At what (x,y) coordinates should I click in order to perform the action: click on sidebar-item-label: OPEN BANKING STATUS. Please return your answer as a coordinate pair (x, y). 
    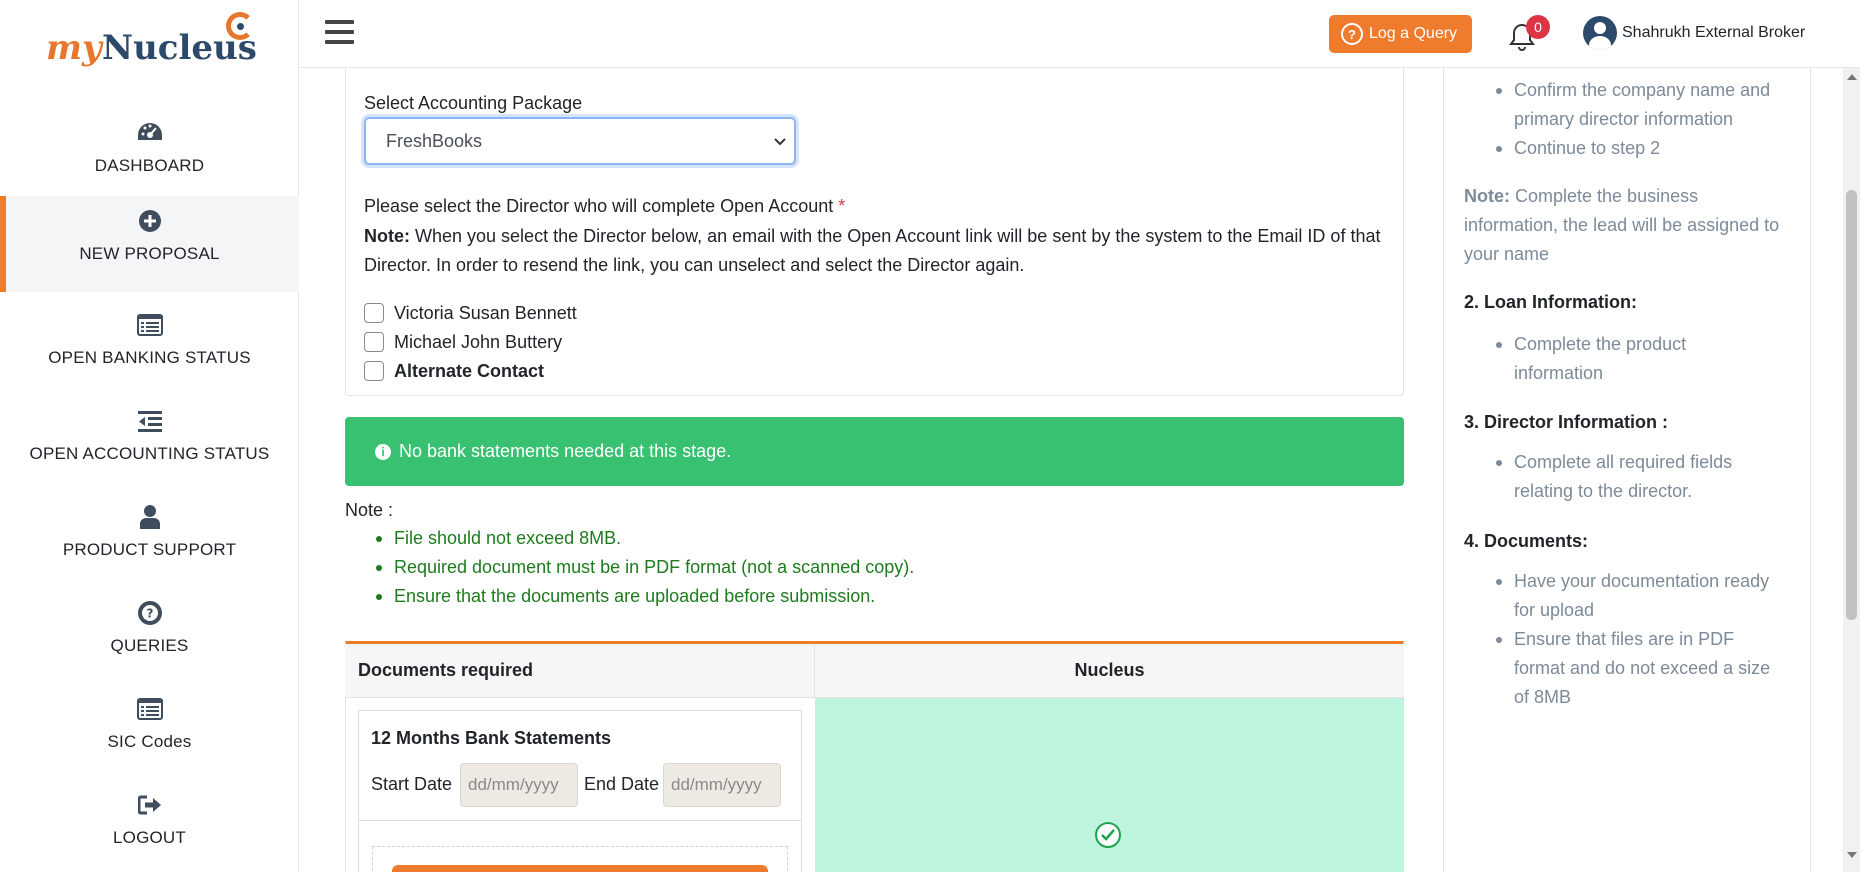
    Looking at the image, I should click on (149, 357).